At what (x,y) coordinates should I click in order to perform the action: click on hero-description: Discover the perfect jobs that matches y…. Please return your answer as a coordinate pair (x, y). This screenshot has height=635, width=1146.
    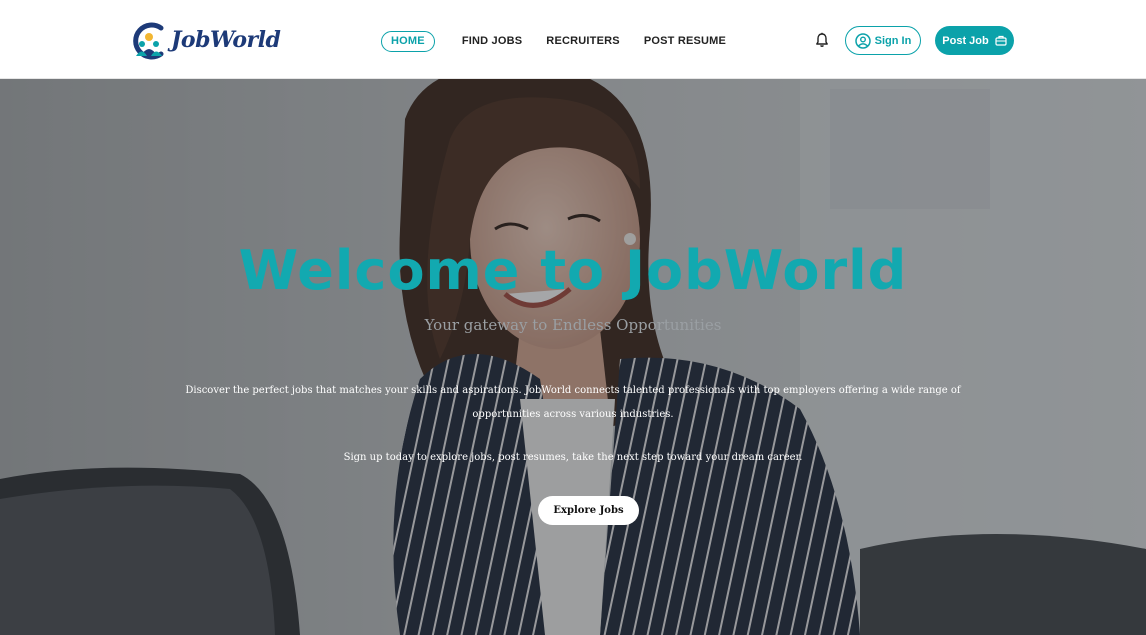
    Looking at the image, I should click on (573, 402).